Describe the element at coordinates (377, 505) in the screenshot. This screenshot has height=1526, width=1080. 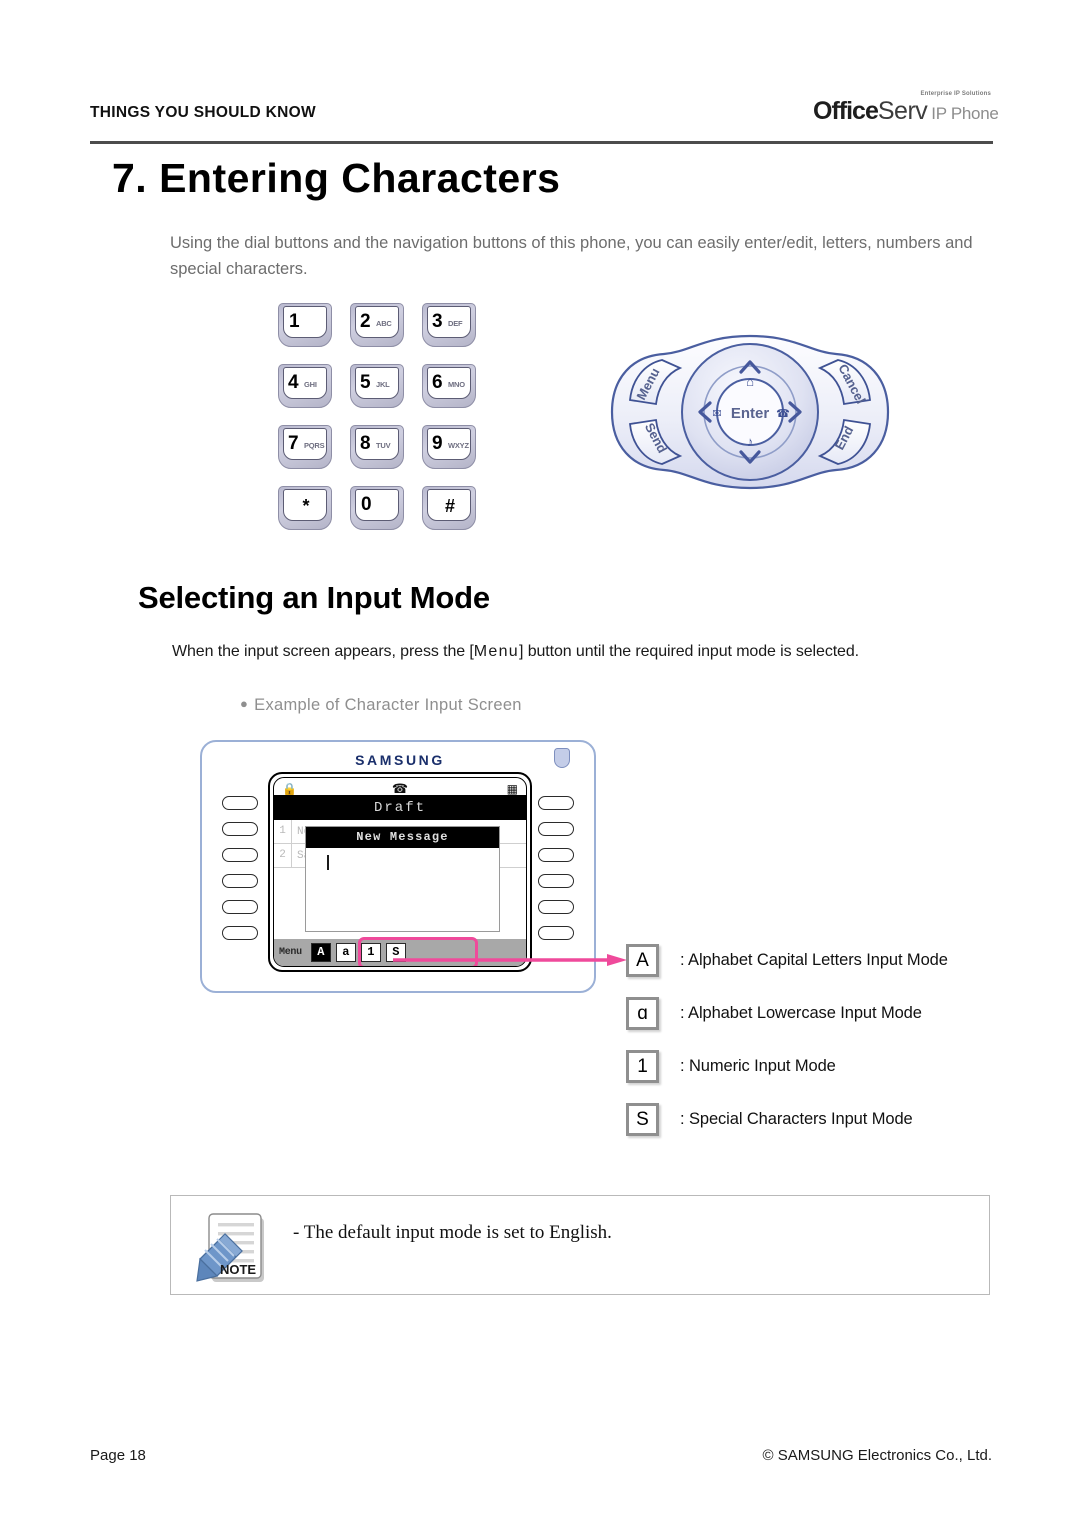
I see `key-face: 0` at that location.